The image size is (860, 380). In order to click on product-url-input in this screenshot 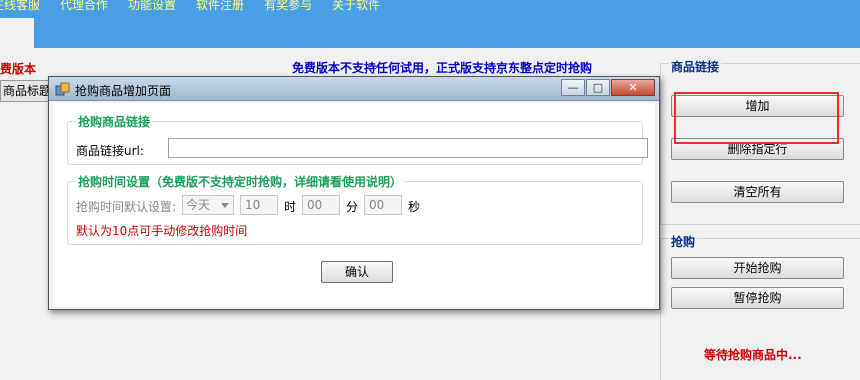, I will do `click(408, 148)`.